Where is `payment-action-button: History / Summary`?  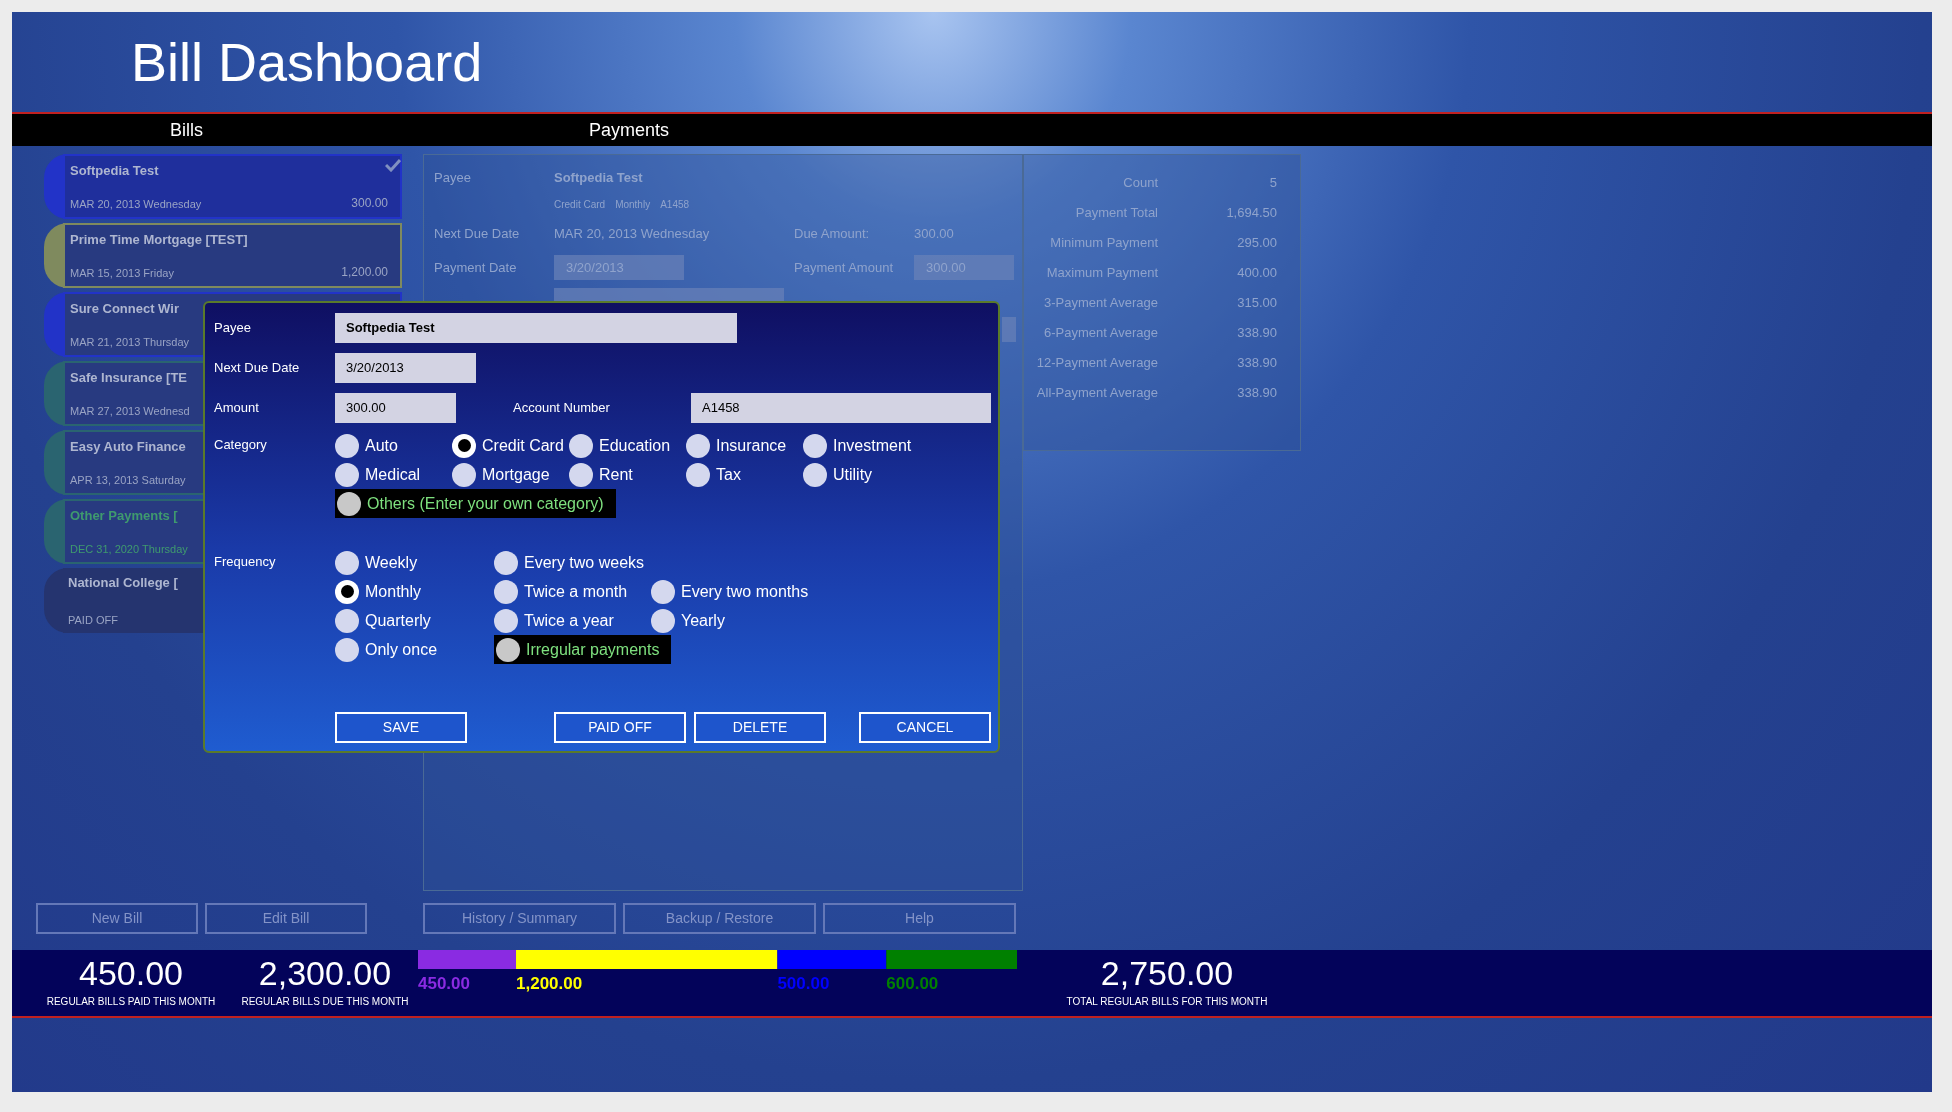 payment-action-button: History / Summary is located at coordinates (519, 918).